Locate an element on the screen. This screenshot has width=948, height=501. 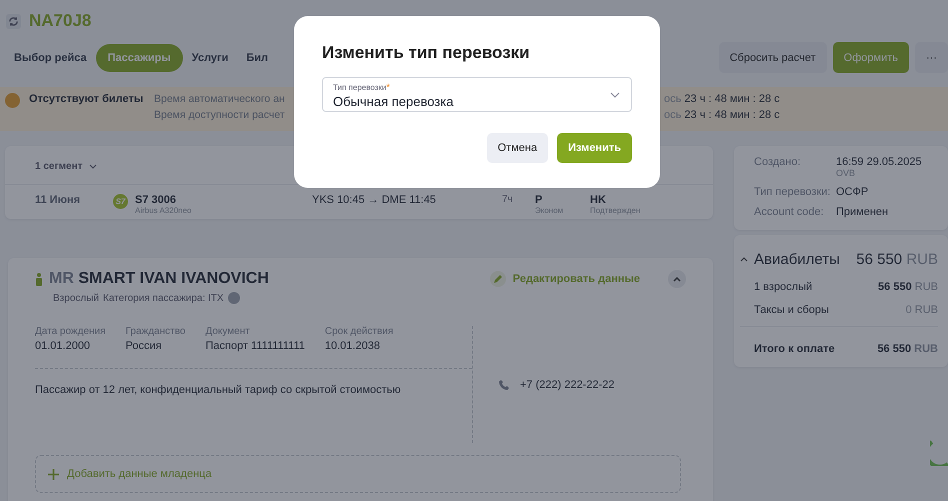
alert-text: Время доступности расчет is located at coordinates (219, 115).